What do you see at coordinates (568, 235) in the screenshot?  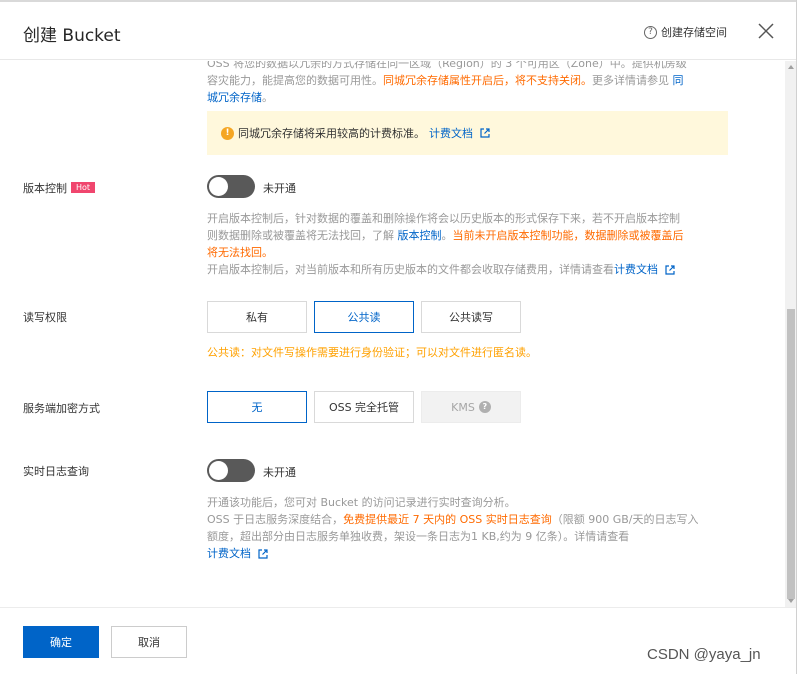 I see `versioning-warning: 当前未开启版本控制功能，数据删除或被覆盖后` at bounding box center [568, 235].